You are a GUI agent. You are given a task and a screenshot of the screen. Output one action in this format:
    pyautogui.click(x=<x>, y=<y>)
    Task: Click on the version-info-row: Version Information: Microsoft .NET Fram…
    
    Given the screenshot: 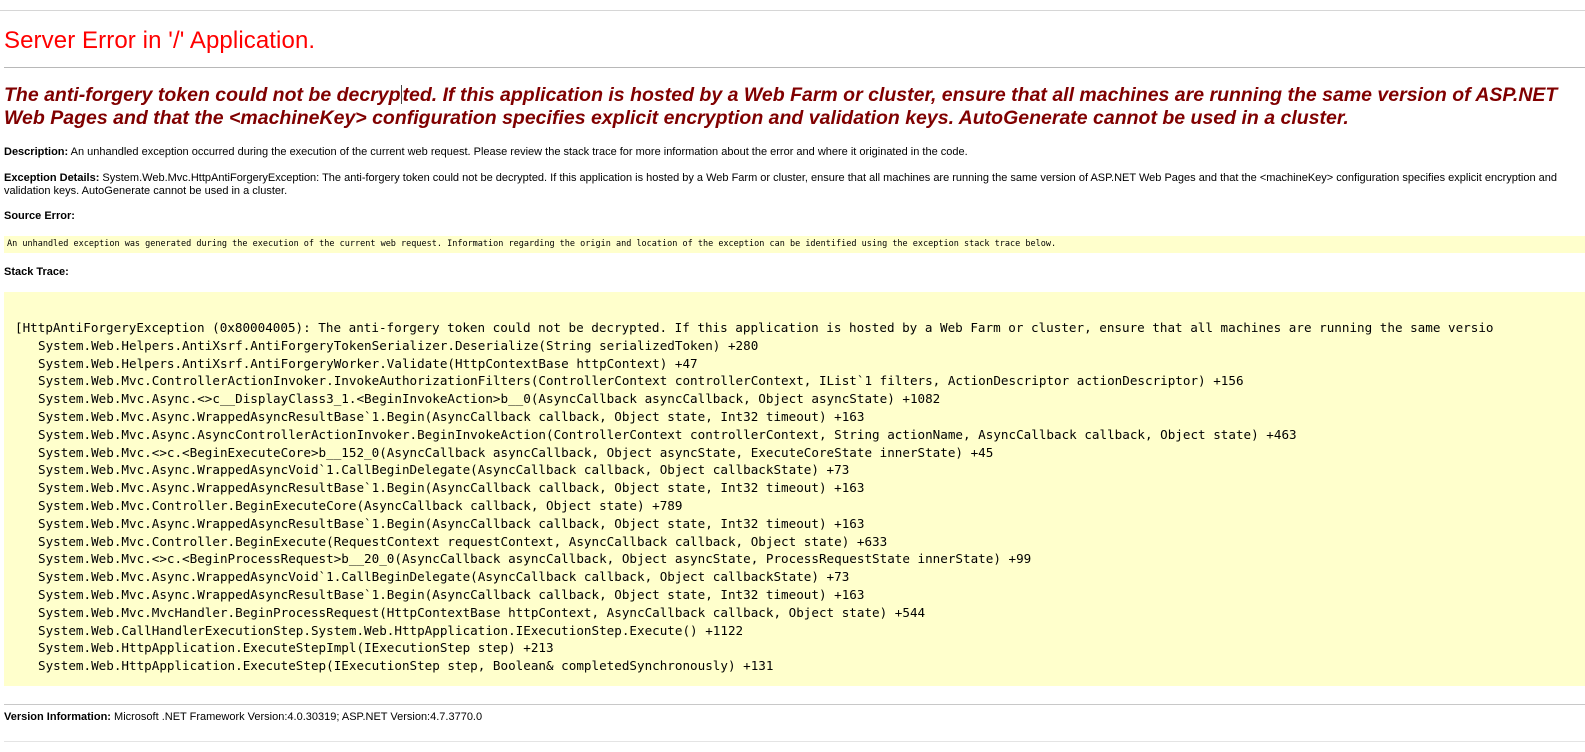 What is the action you would take?
    pyautogui.click(x=243, y=717)
    